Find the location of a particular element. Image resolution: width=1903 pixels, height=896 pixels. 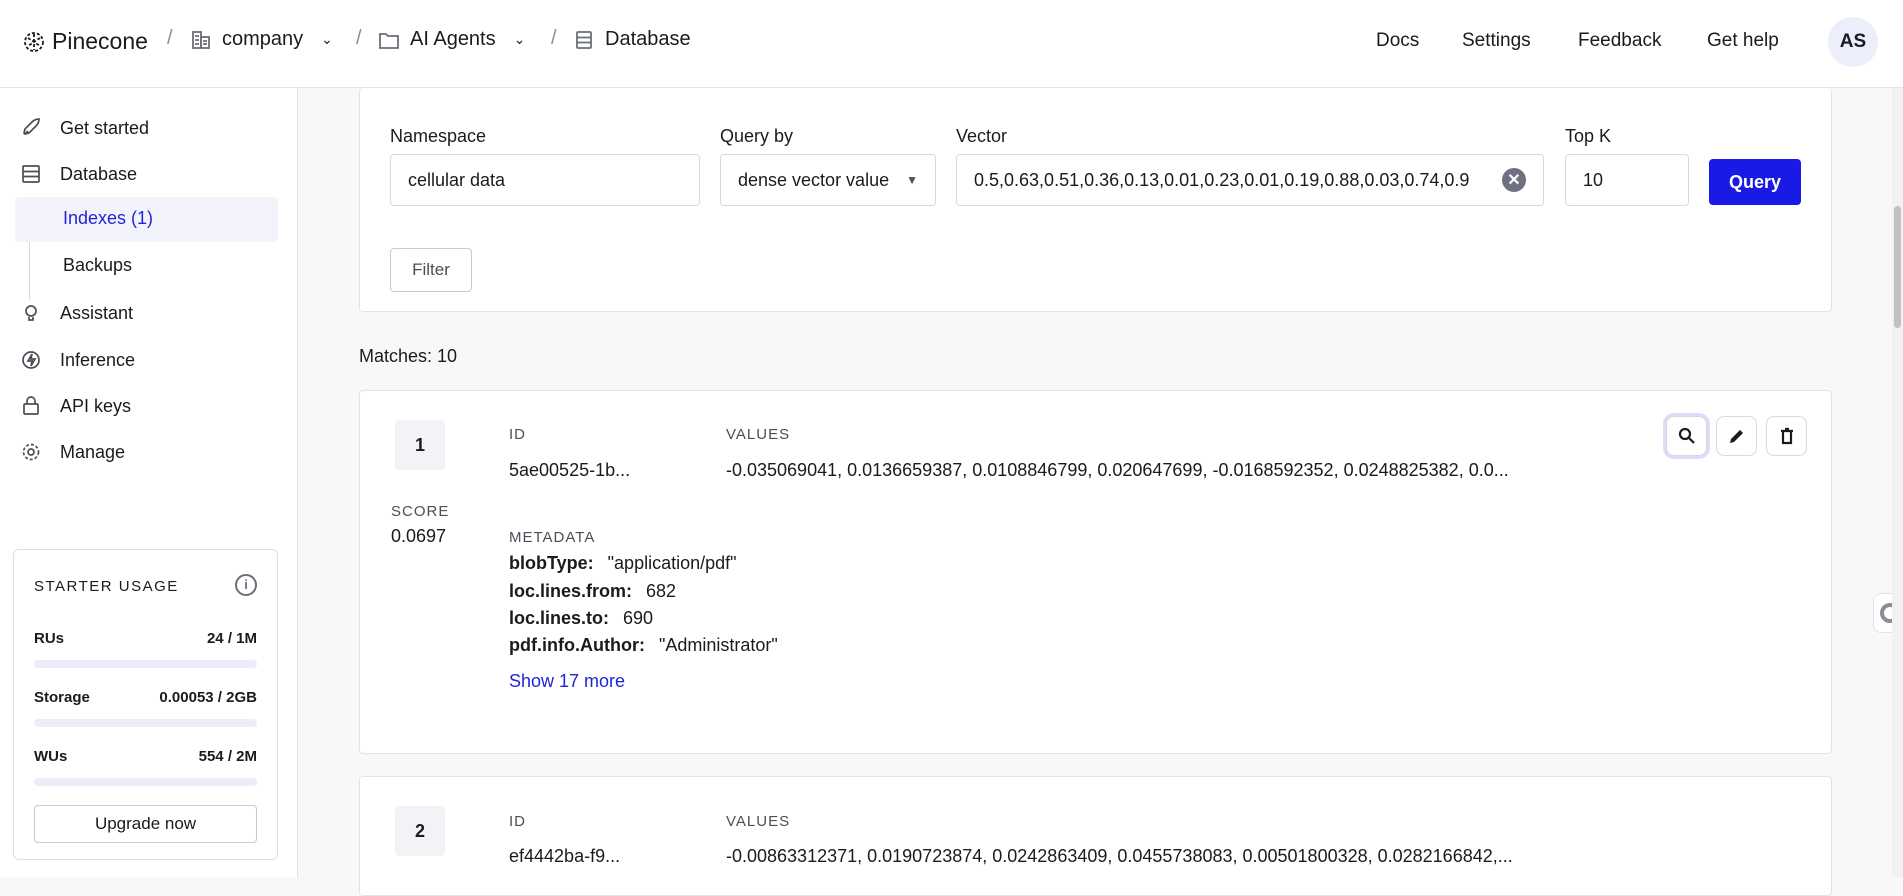

trash-icon is located at coordinates (1786, 436).